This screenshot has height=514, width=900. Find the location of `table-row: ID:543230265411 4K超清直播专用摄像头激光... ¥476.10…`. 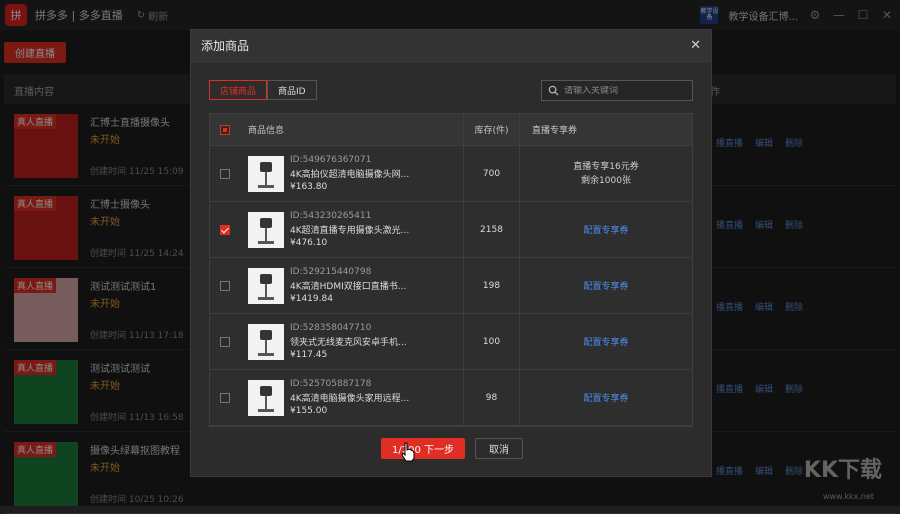

table-row: ID:543230265411 4K超清直播专用摄像头激光... ¥476.10… is located at coordinates (451, 230).